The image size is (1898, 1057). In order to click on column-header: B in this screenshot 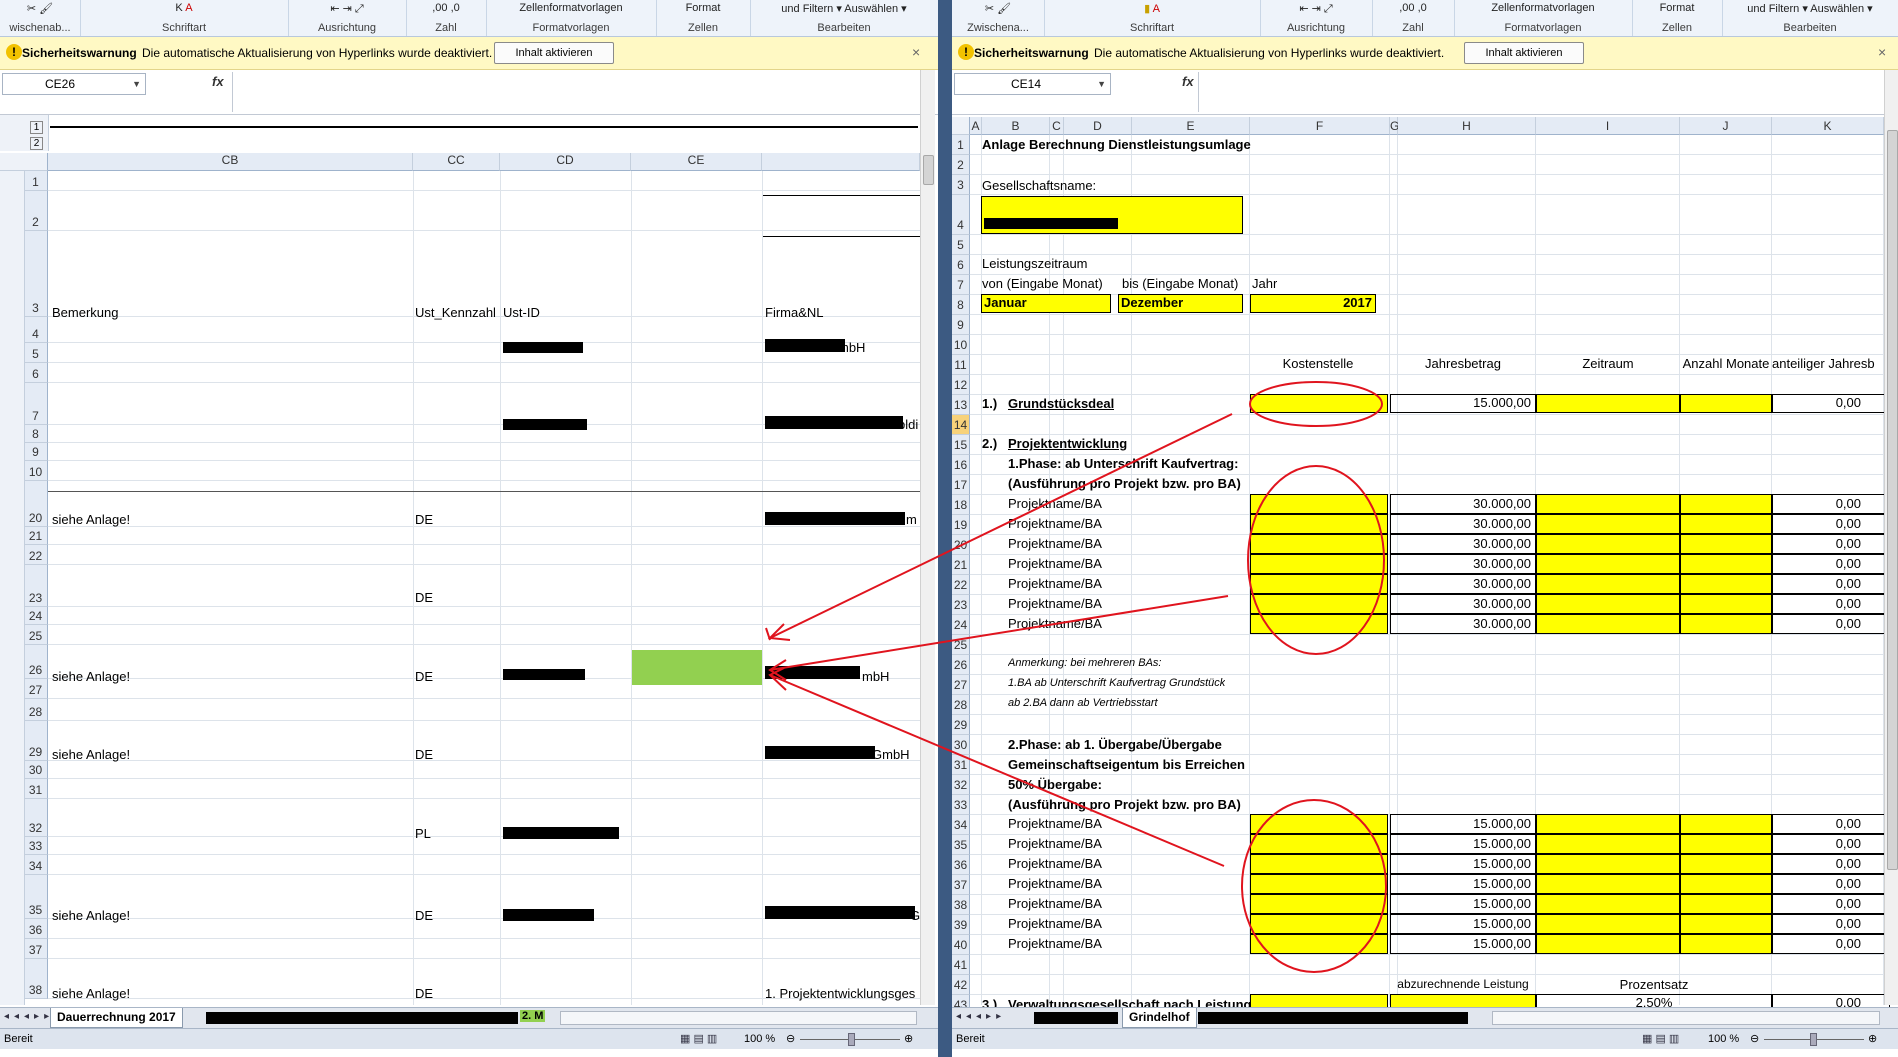, I will do `click(1016, 126)`.